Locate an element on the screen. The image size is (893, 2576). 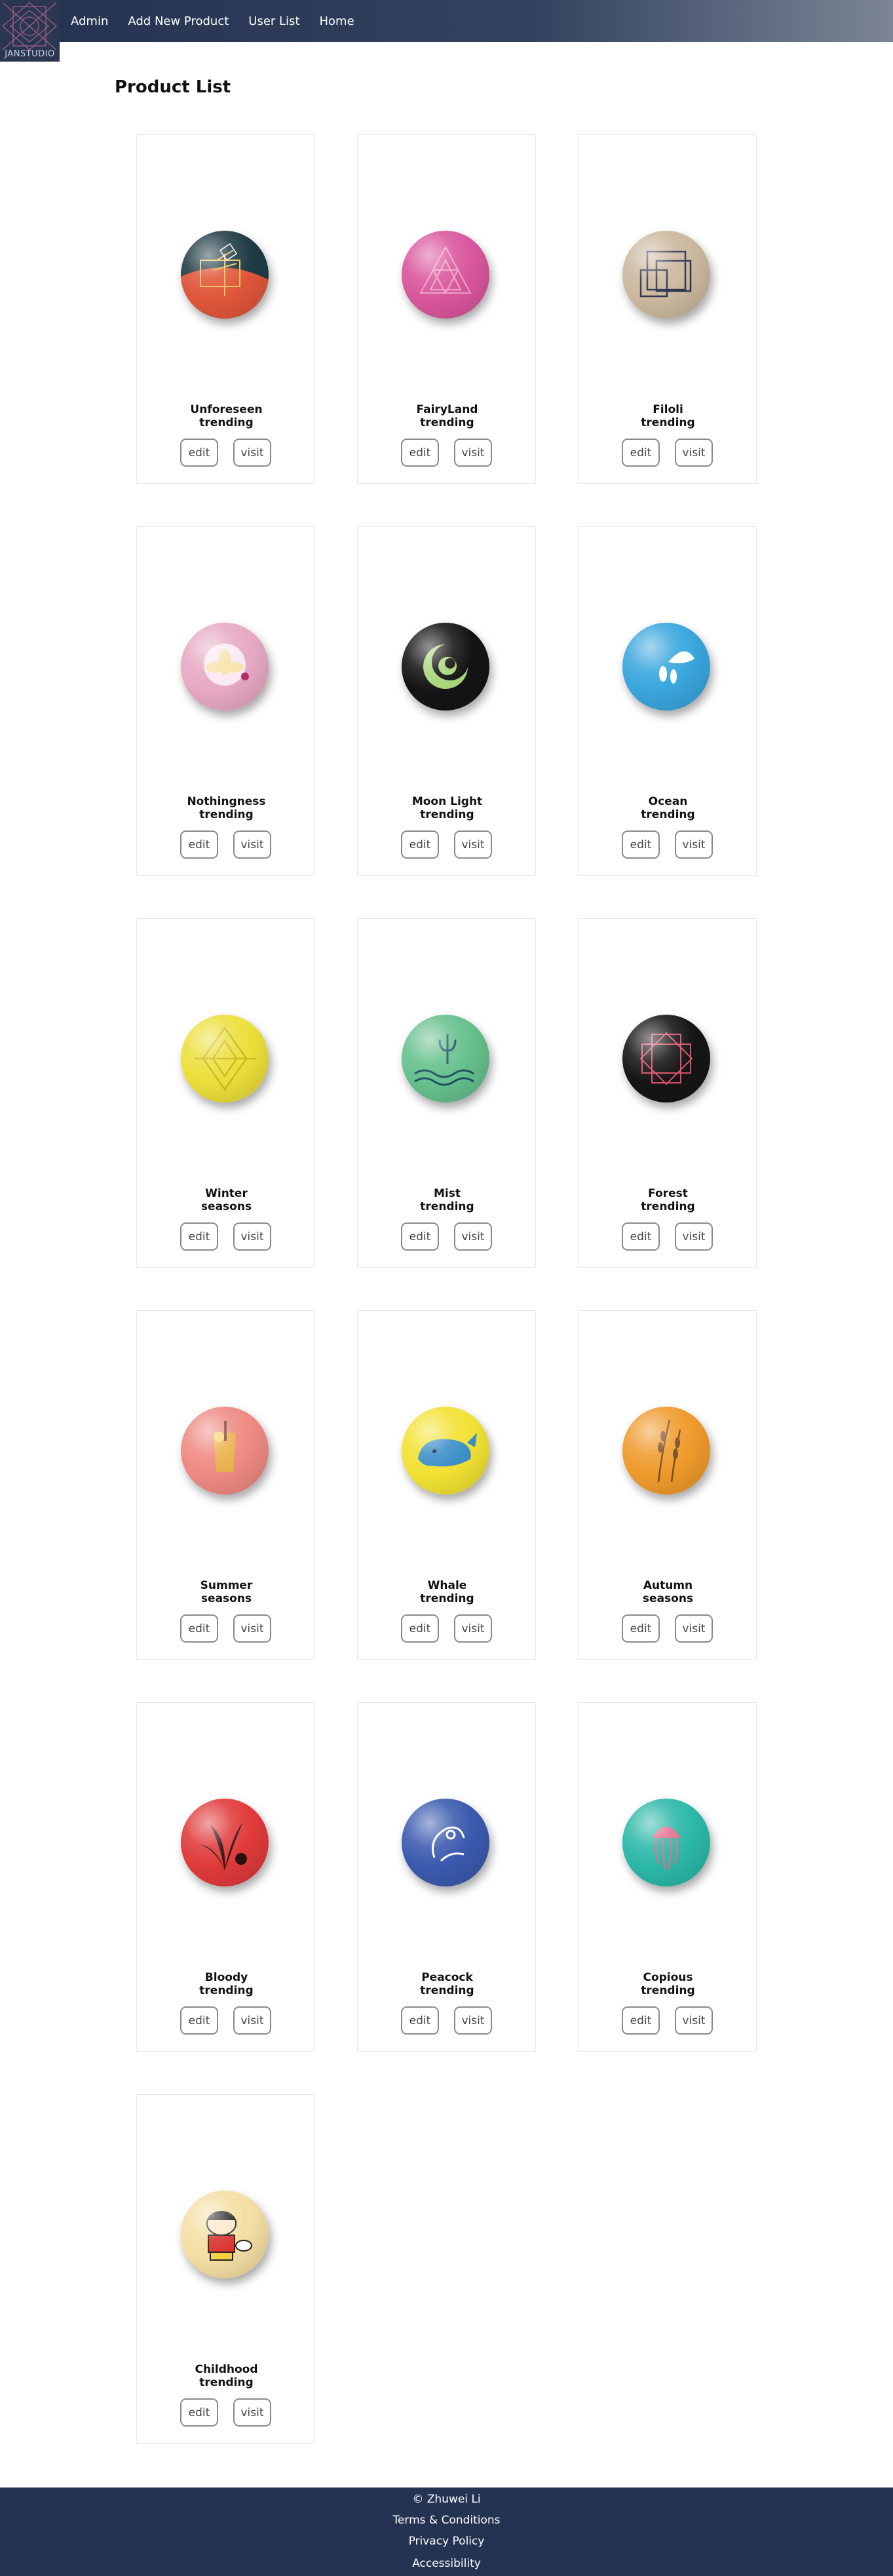
product-name: Unforeseen is located at coordinates (226, 409).